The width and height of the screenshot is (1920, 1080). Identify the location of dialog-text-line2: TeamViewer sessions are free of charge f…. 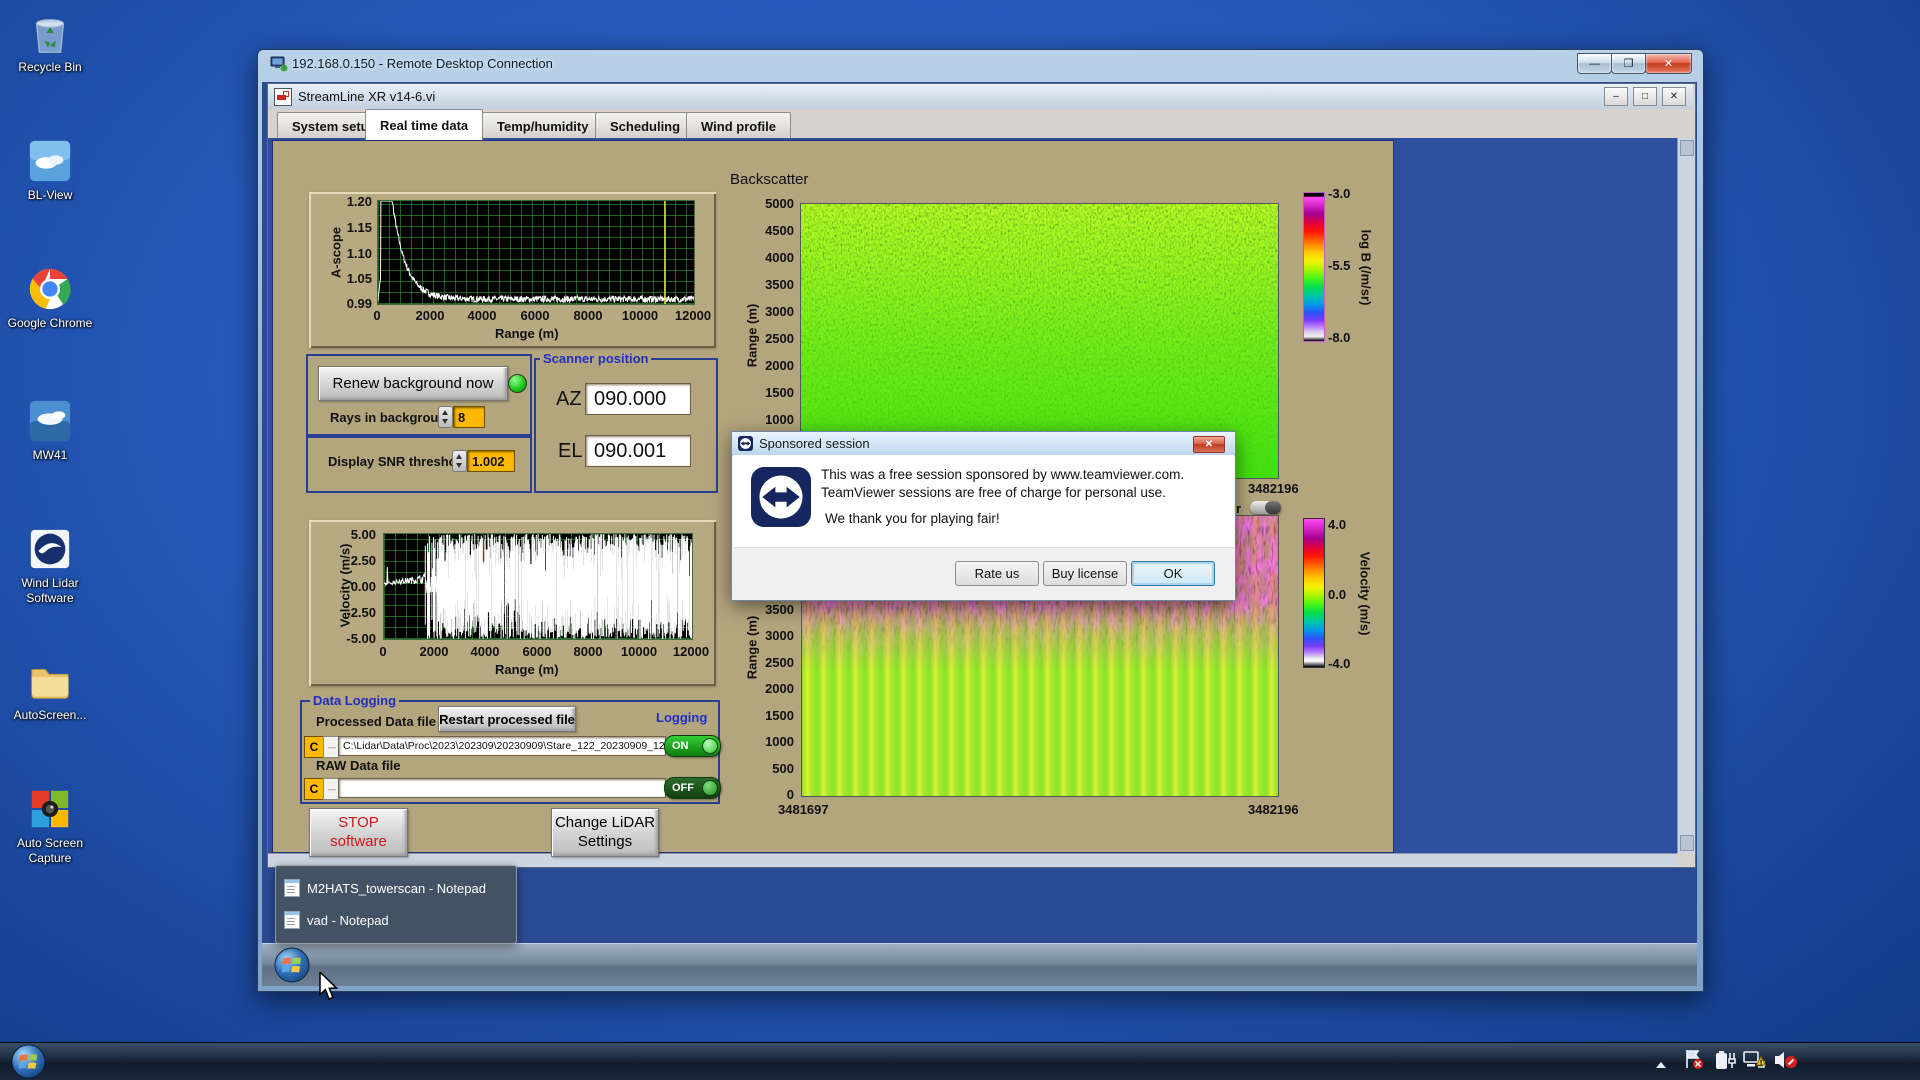
(993, 492).